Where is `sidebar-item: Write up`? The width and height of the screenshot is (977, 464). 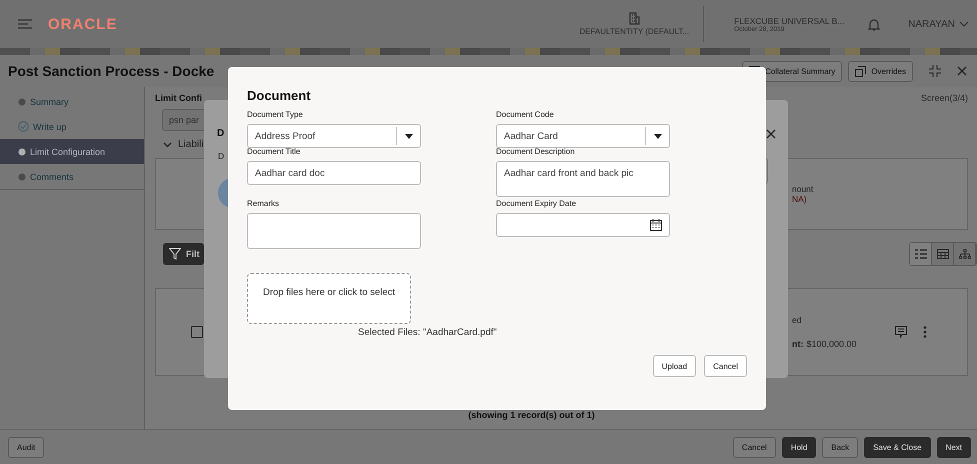 sidebar-item: Write up is located at coordinates (72, 126).